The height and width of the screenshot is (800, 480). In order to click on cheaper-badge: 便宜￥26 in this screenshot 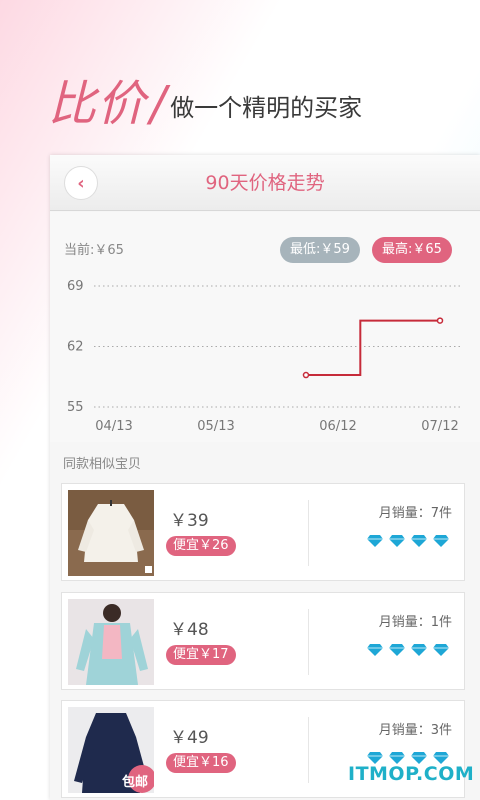, I will do `click(201, 546)`.